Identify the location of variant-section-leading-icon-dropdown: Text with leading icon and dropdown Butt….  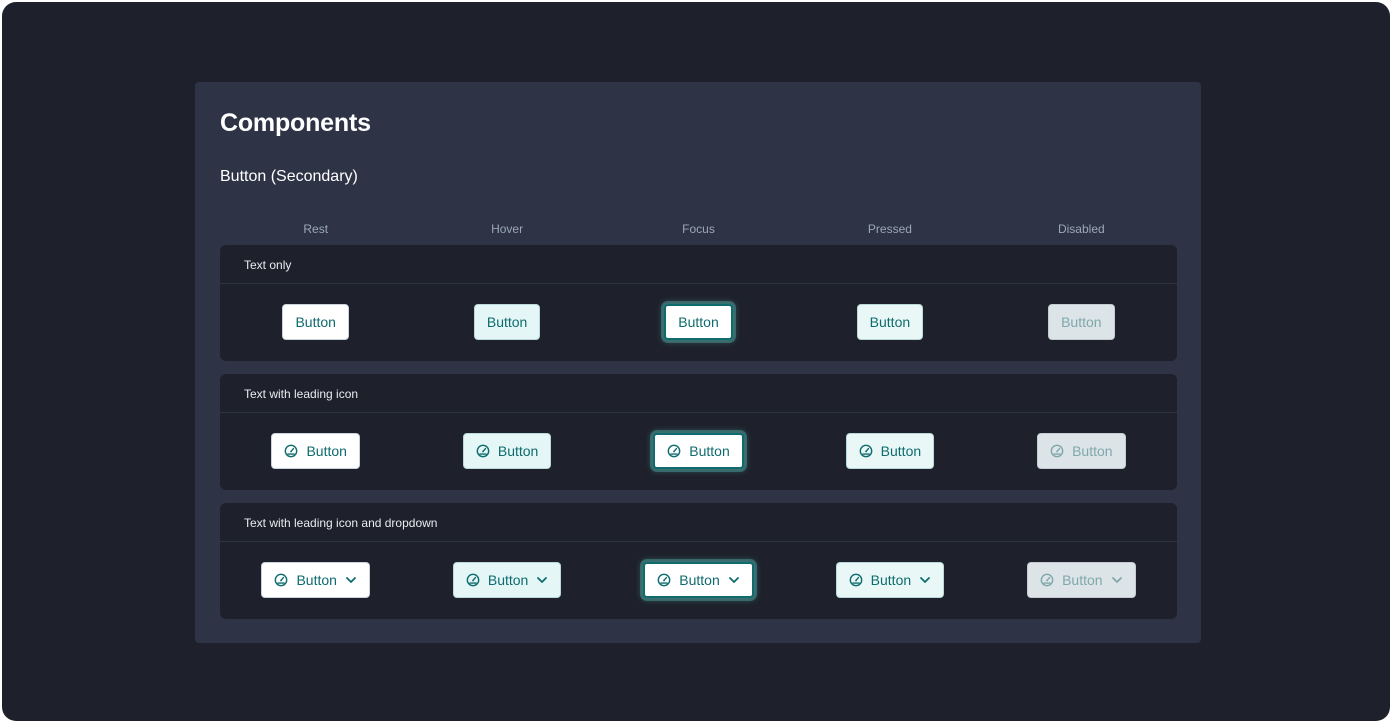
(698, 561).